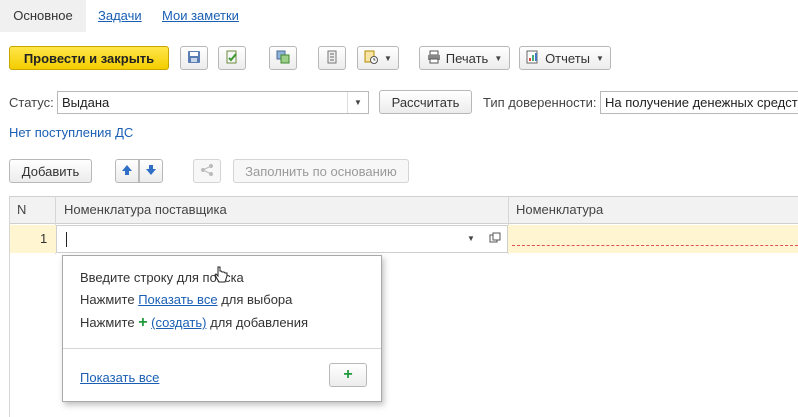 This screenshot has width=798, height=417. I want to click on fill-by-basis-button: Заполнить по основанию, so click(321, 171).